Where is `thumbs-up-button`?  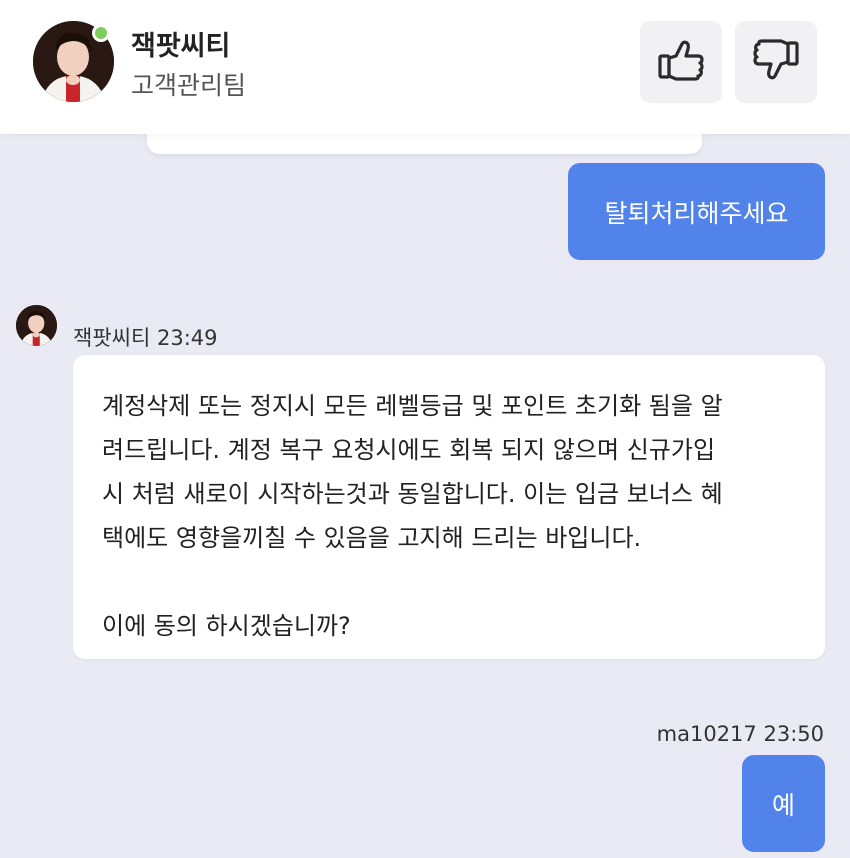
thumbs-up-button is located at coordinates (681, 62).